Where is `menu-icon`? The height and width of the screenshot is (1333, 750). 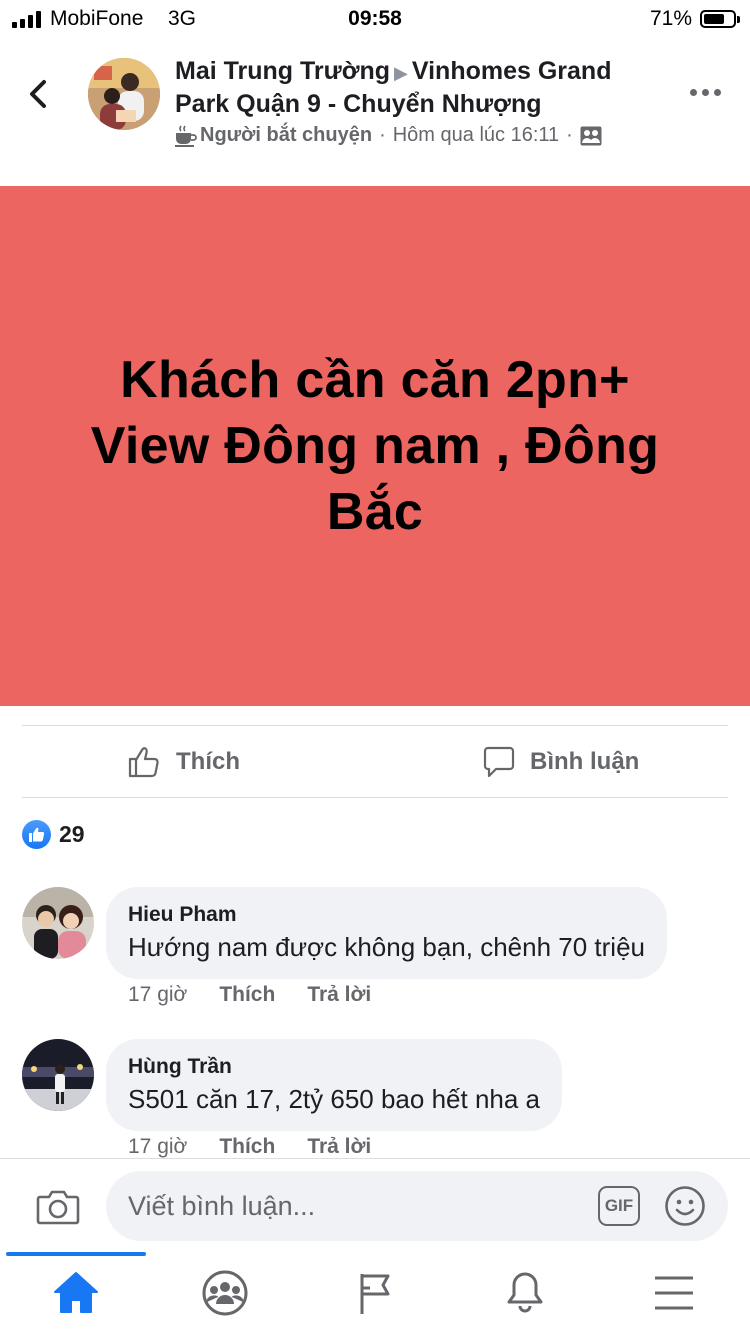
menu-icon is located at coordinates (674, 1293).